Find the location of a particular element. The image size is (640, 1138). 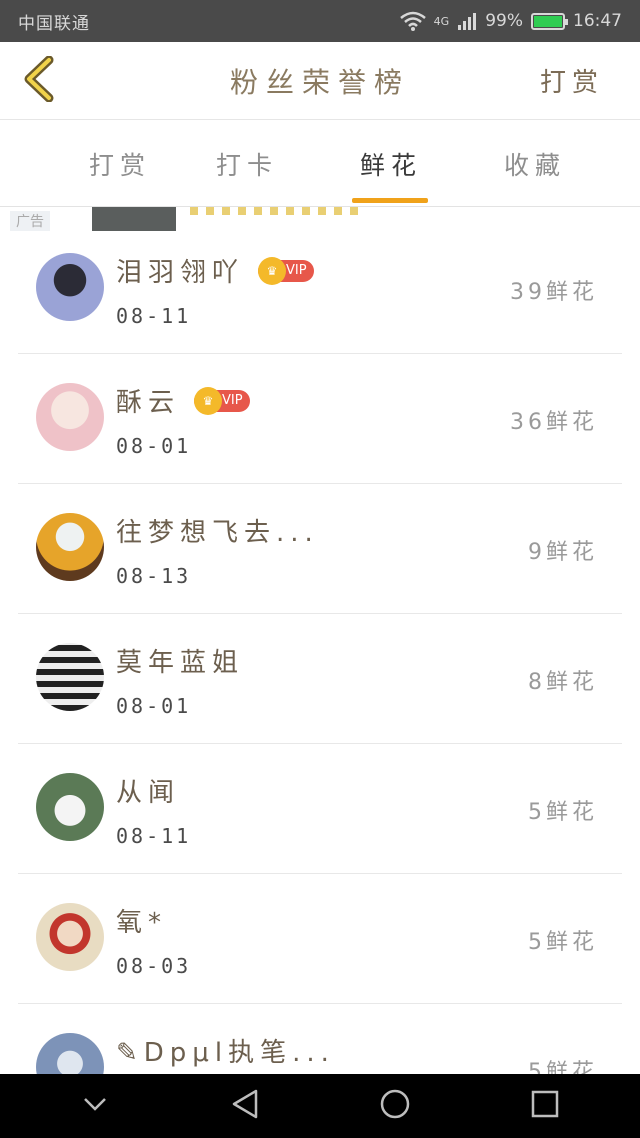

reward-button: 打赏 is located at coordinates (572, 80).